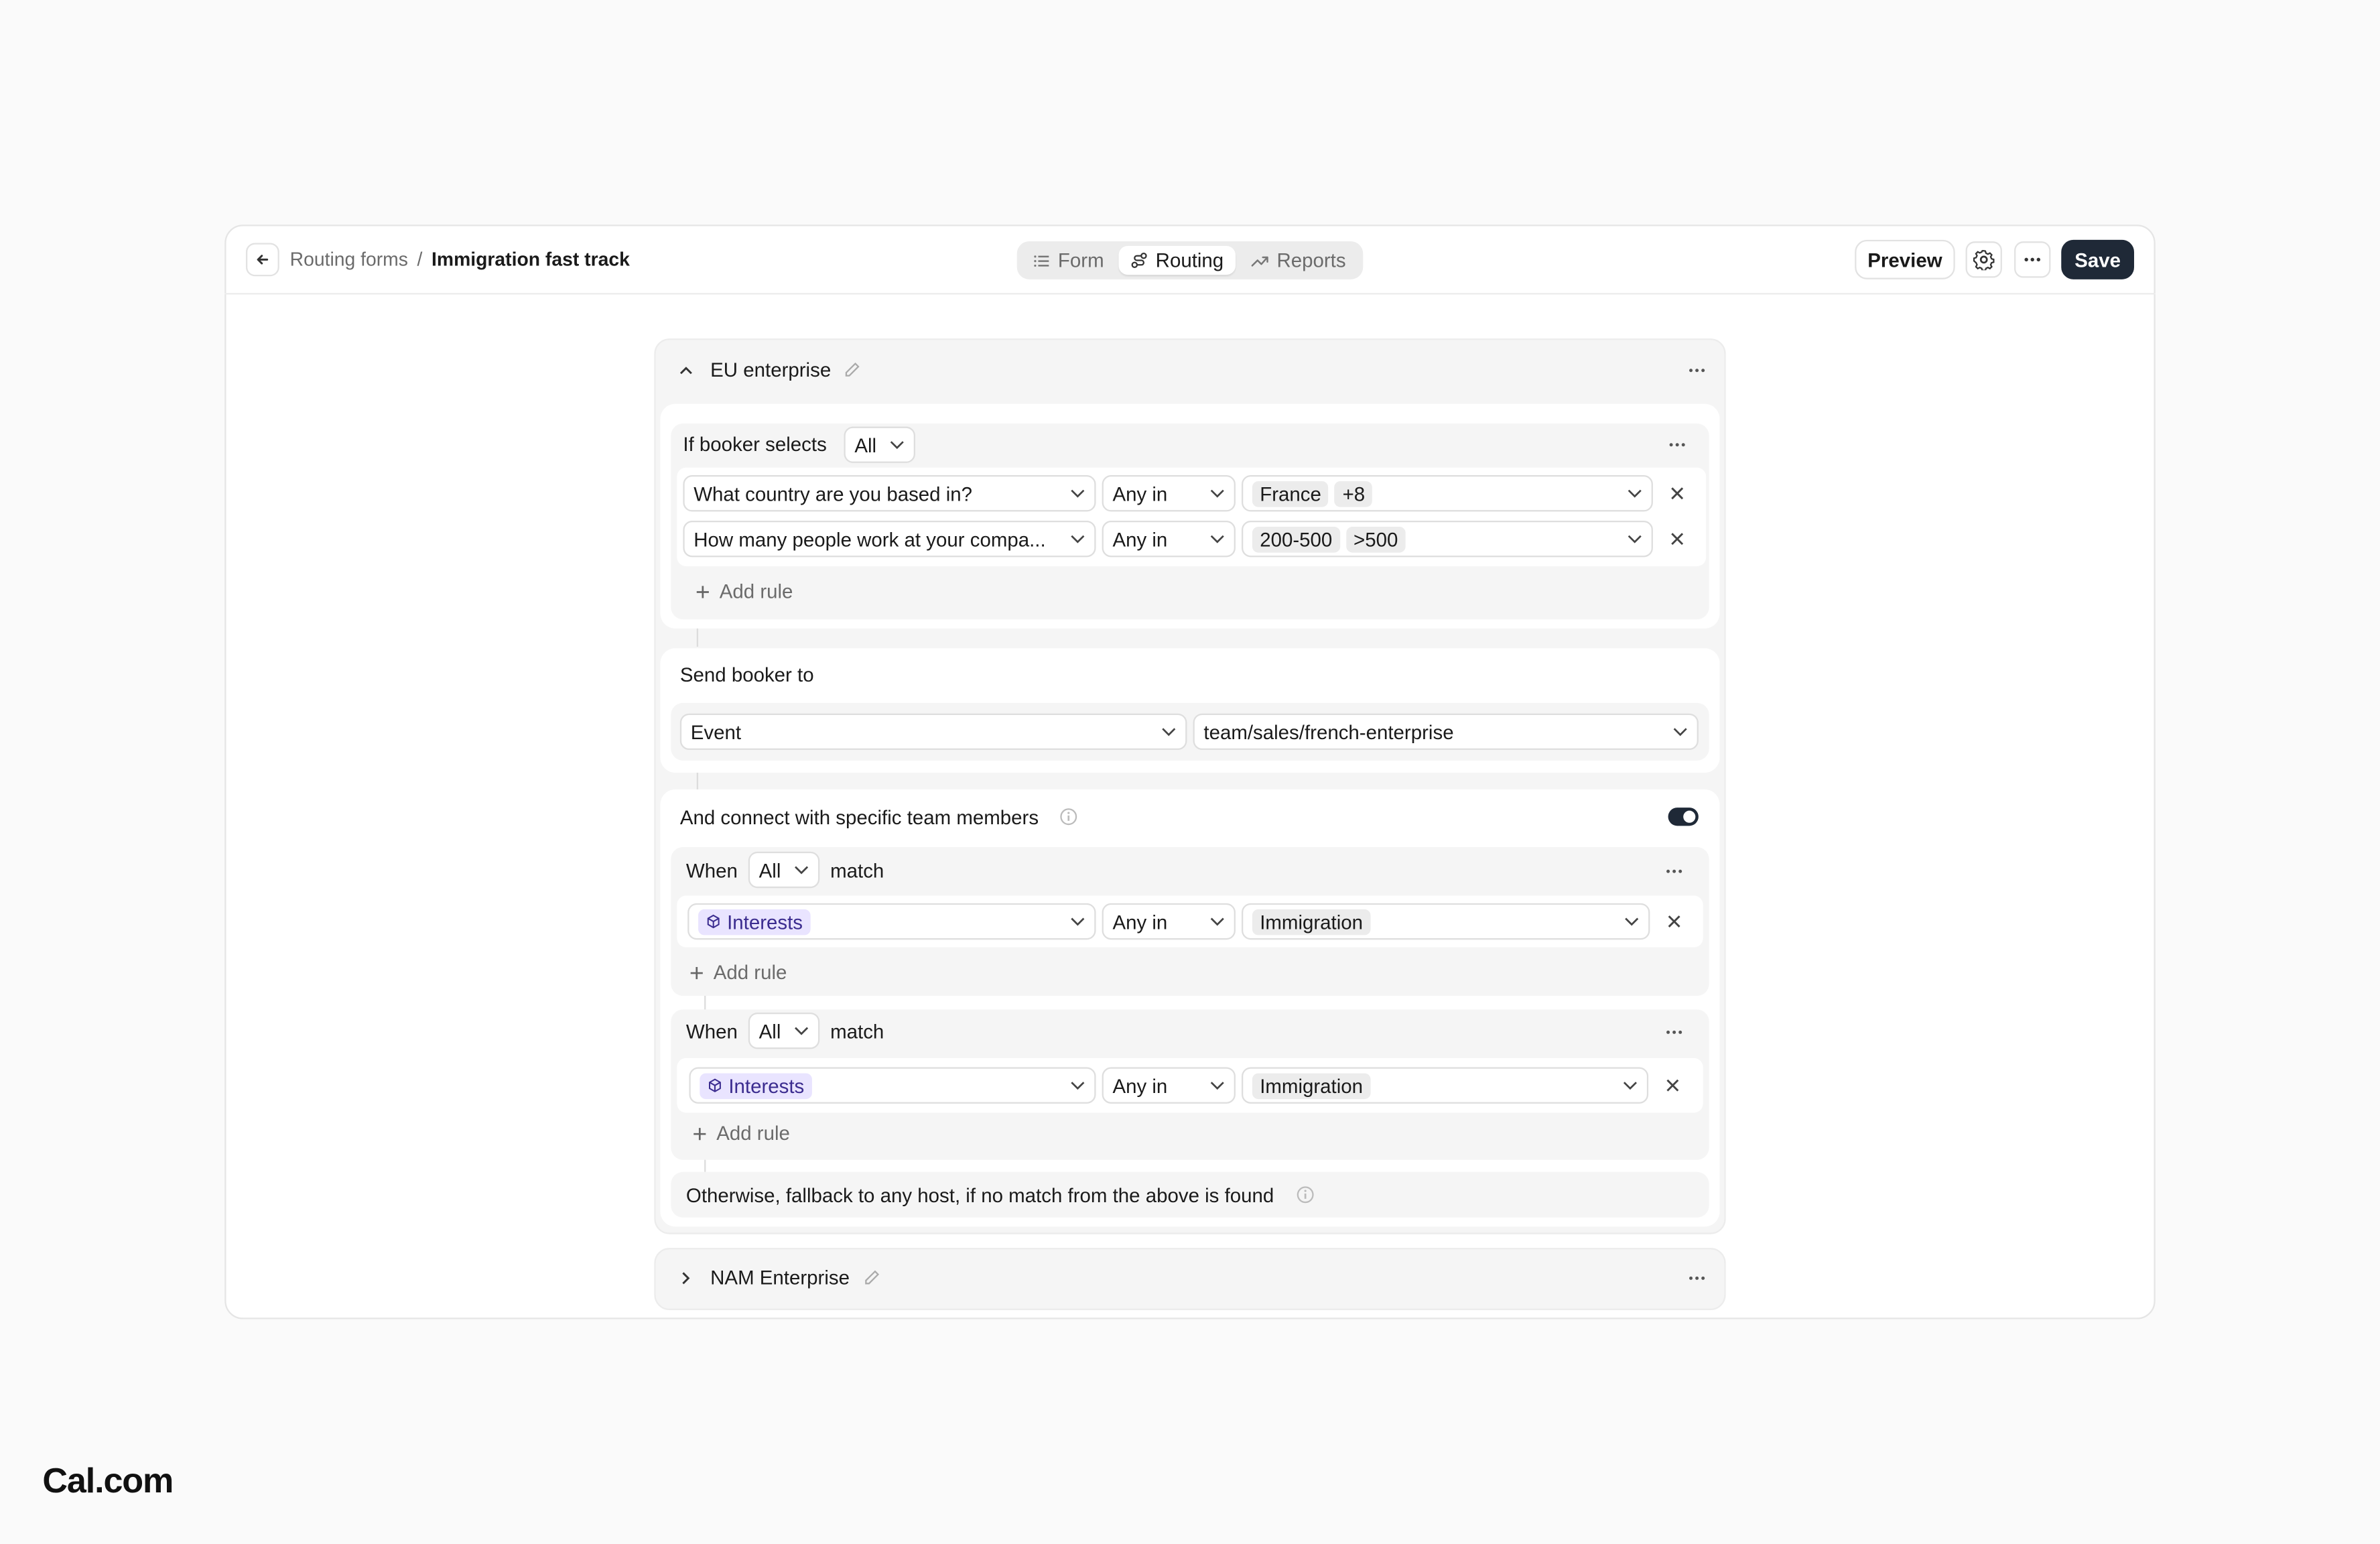 Image resolution: width=2380 pixels, height=1544 pixels. What do you see at coordinates (531, 260) in the screenshot?
I see `breadcrumb-current: Immigration fast track` at bounding box center [531, 260].